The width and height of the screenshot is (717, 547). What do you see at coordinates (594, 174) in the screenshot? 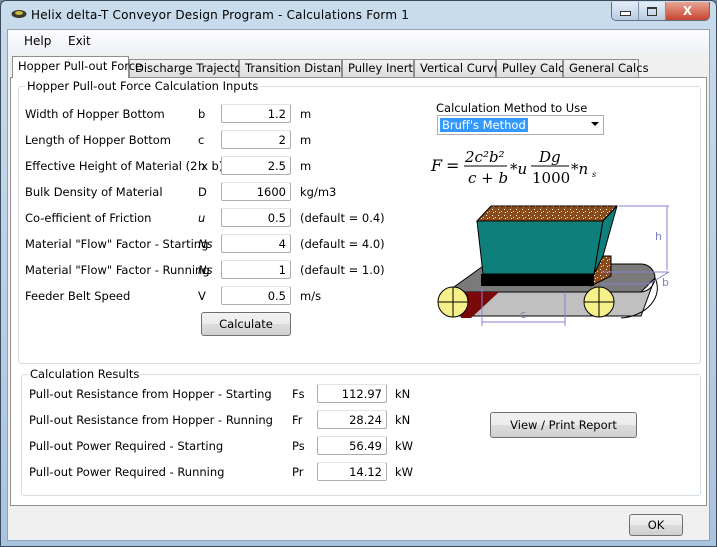
I see `formula-tail-sub: s` at bounding box center [594, 174].